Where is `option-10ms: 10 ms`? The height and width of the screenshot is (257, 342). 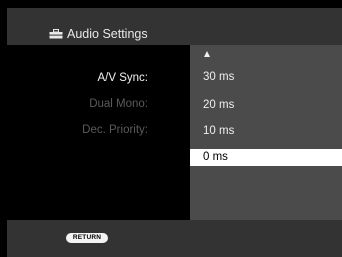
option-10ms: 10 ms is located at coordinates (266, 131).